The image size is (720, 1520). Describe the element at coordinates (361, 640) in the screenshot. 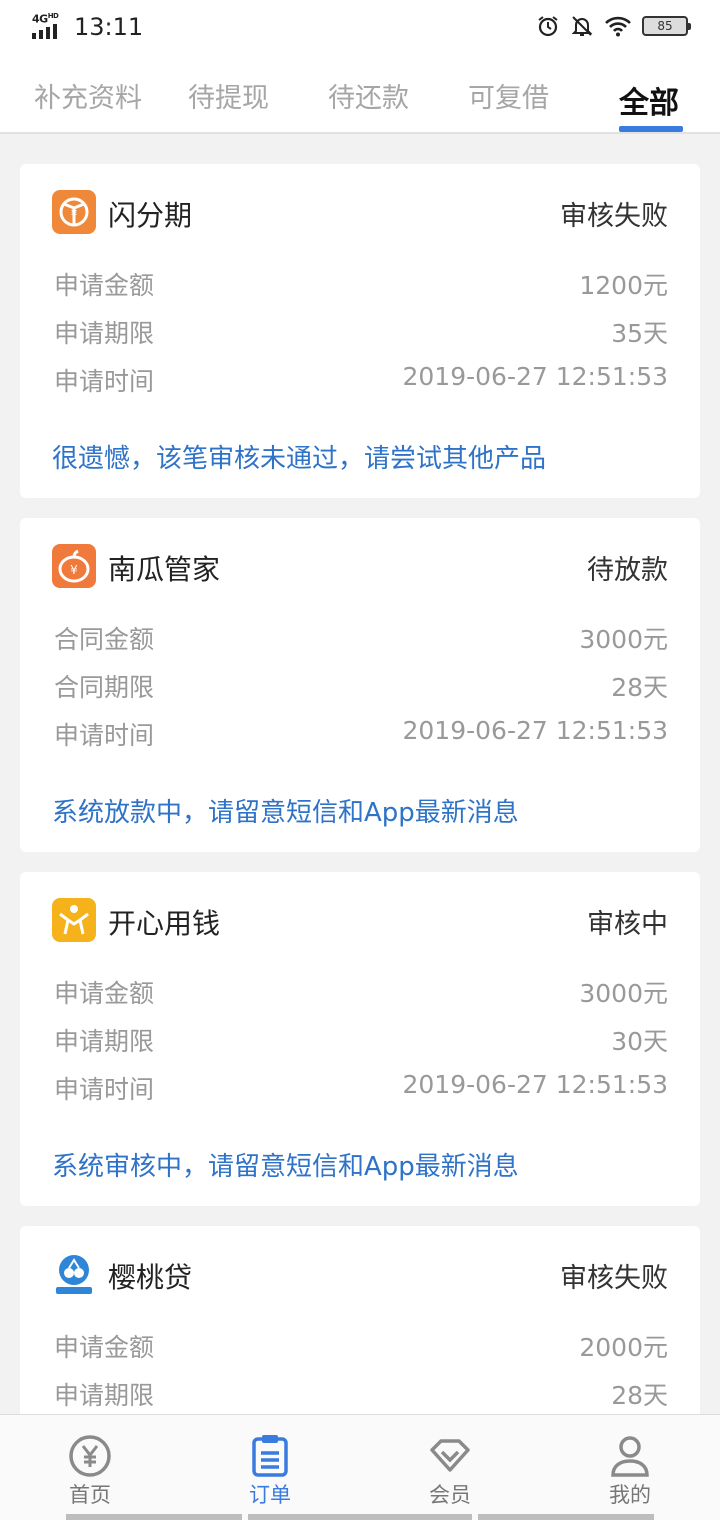

I see `detail-row: 合同金额 3000元` at that location.